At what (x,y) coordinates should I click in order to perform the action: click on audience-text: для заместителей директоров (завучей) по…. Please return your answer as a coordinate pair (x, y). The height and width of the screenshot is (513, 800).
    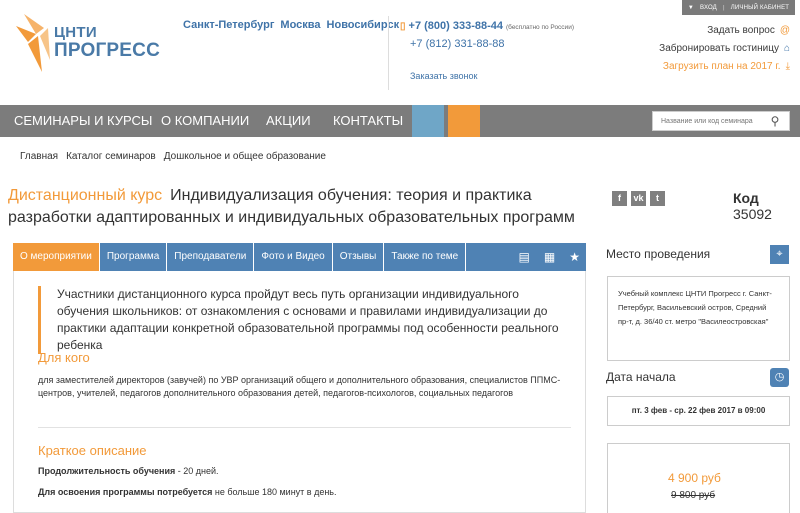
    Looking at the image, I should click on (299, 386).